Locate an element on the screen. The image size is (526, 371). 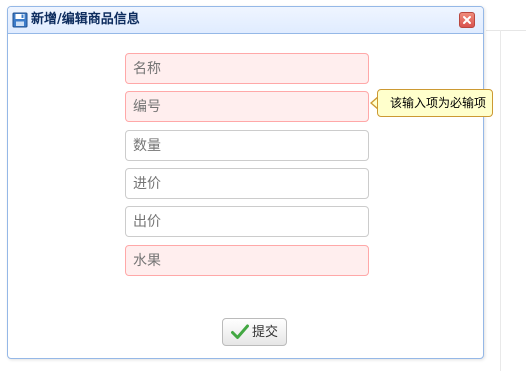
quantity-field is located at coordinates (247, 145).